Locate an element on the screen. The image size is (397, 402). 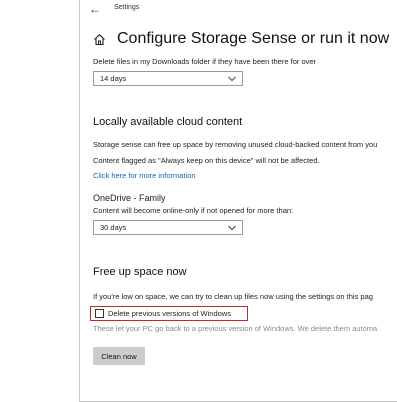
delete-previous-windows-label: Delete previous versions of Windows is located at coordinates (169, 313).